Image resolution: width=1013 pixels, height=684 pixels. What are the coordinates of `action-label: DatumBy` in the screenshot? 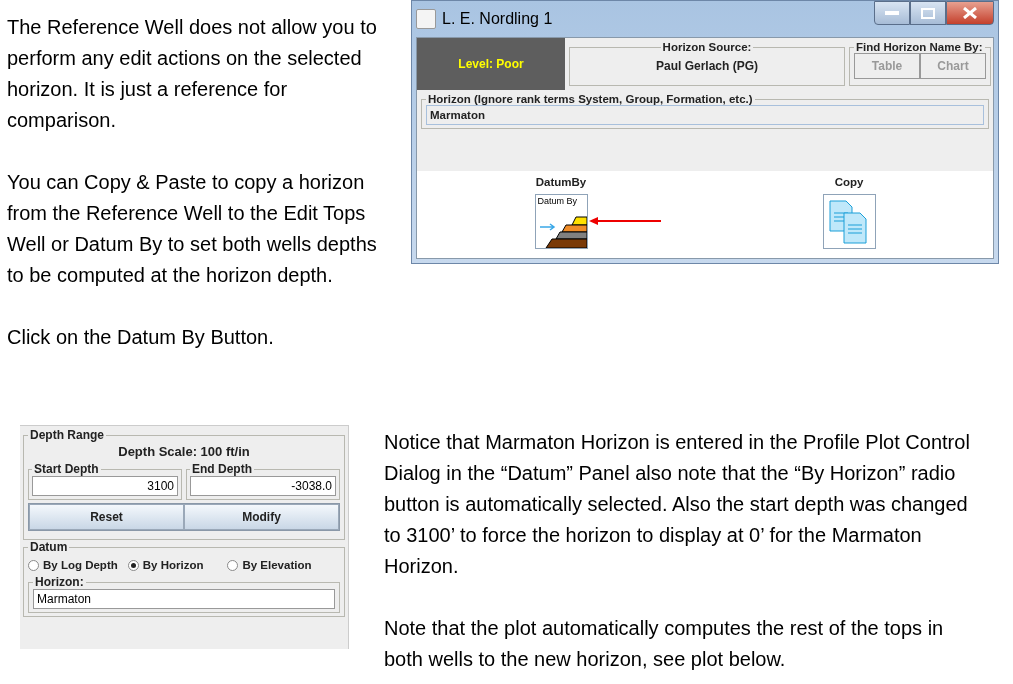 It's located at (561, 182).